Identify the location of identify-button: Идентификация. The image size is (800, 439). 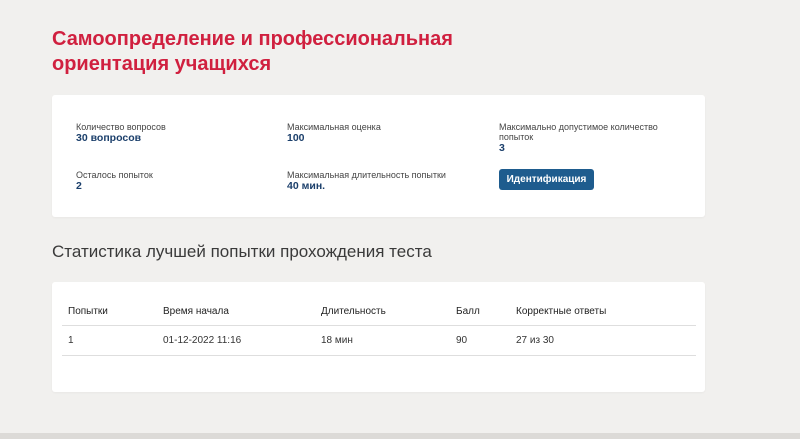
(546, 179).